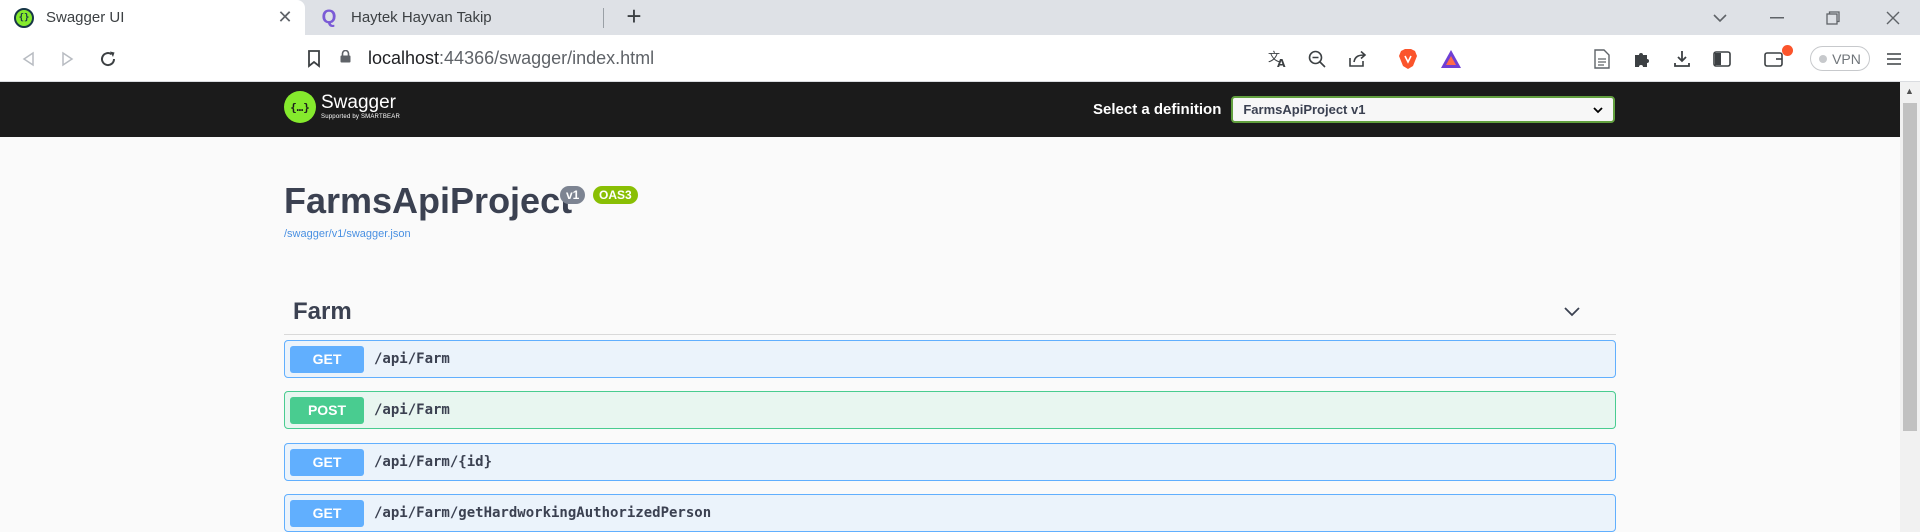 The image size is (1920, 532). I want to click on scroll-up-arrow-icon: ▲, so click(1909, 91).